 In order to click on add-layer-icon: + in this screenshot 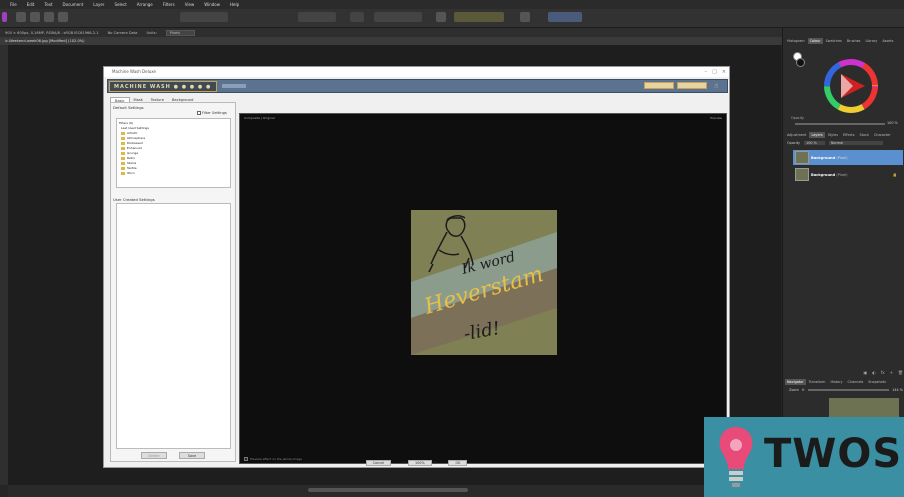, I will do `click(891, 373)`.